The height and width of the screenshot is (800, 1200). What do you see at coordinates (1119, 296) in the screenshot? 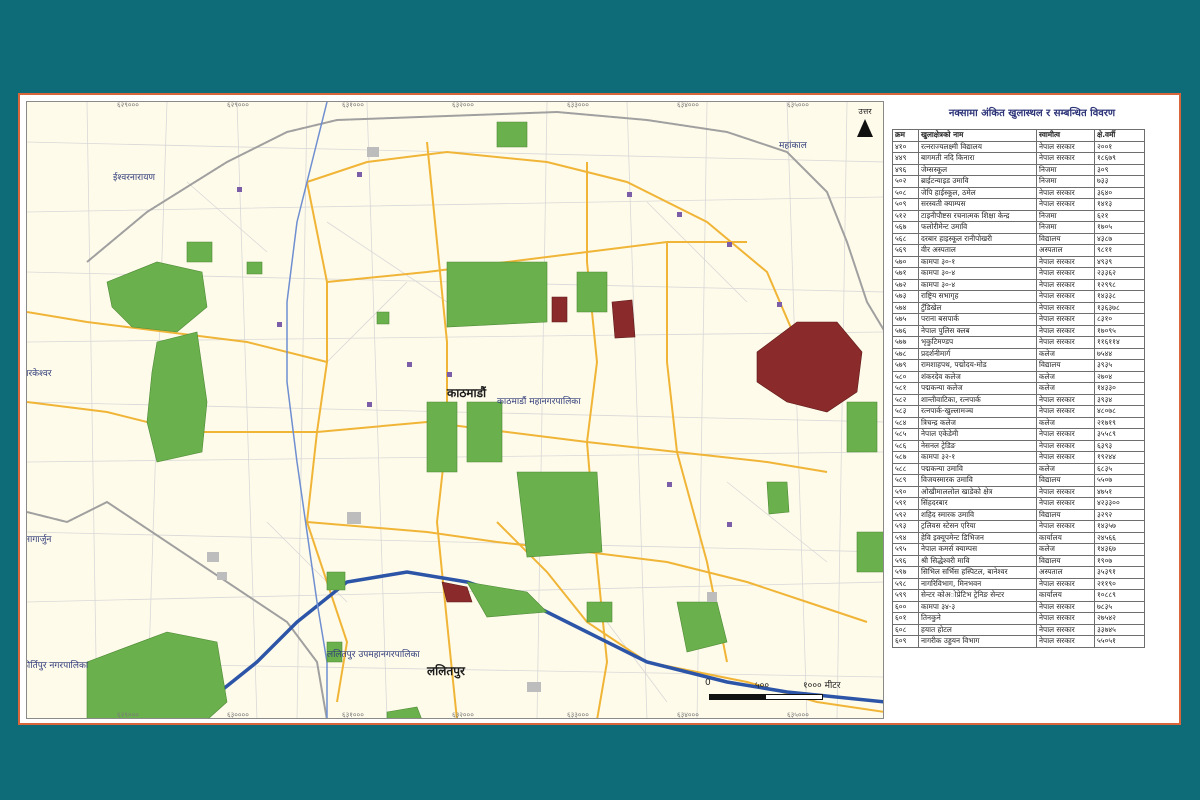
I see `cell-area: १४३३८` at bounding box center [1119, 296].